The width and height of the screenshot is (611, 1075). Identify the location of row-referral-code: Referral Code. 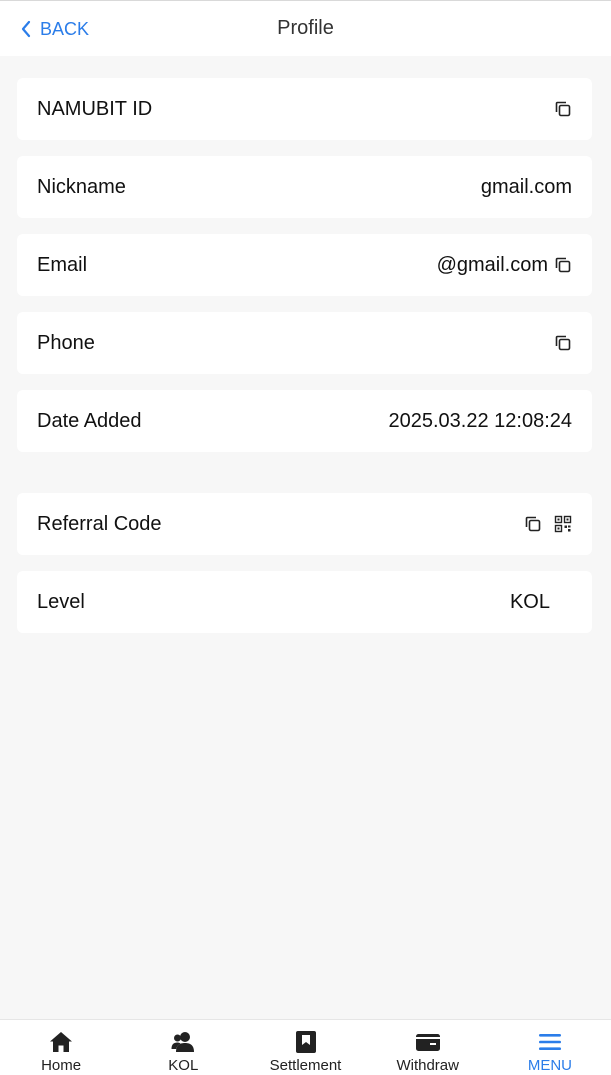
(304, 524).